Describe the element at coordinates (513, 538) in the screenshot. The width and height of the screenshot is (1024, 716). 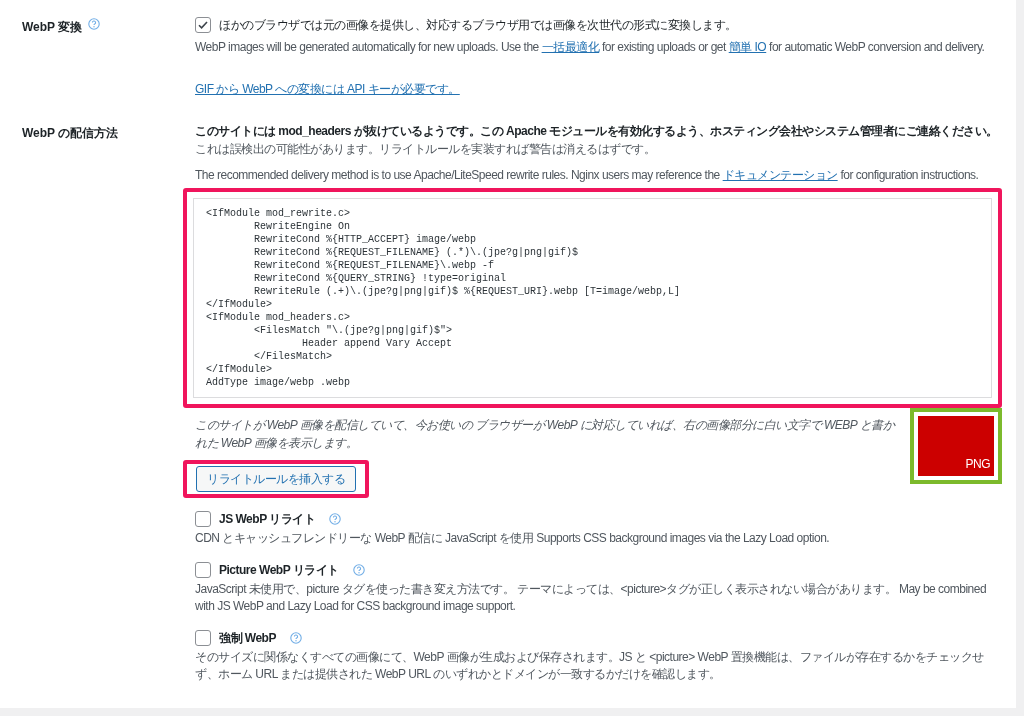
I see `option-description: CDN とキャッシュフレンドリーな WebP 配信に JavaScript を使用 Supports CSS background images via the Lazy Load option.` at that location.